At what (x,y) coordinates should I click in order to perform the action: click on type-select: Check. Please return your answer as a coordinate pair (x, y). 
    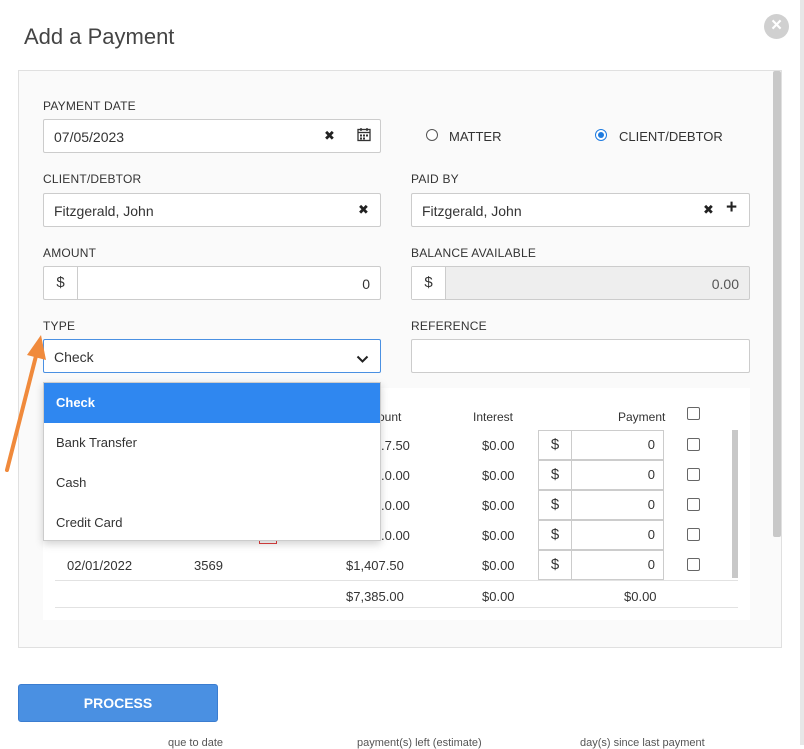
    Looking at the image, I should click on (212, 356).